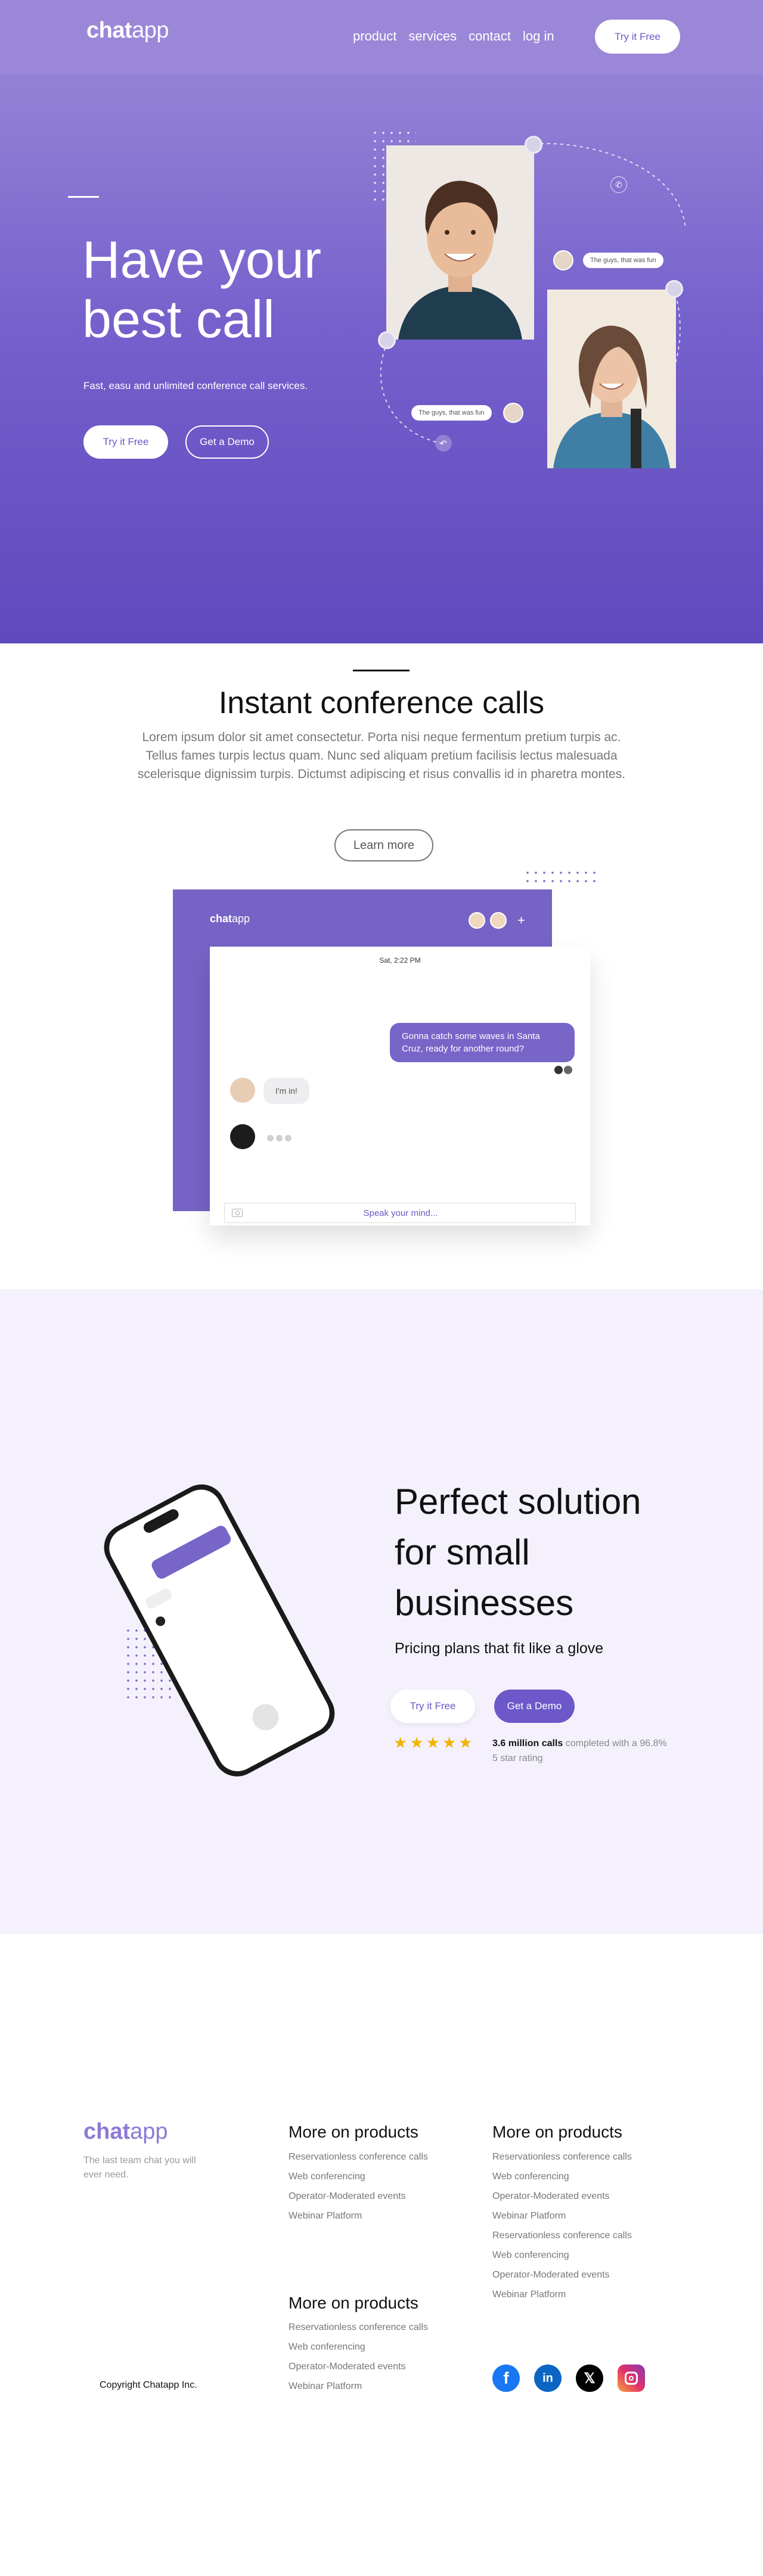 This screenshot has height=2576, width=763. What do you see at coordinates (548, 2378) in the screenshot?
I see `linkedin-icon: in` at bounding box center [548, 2378].